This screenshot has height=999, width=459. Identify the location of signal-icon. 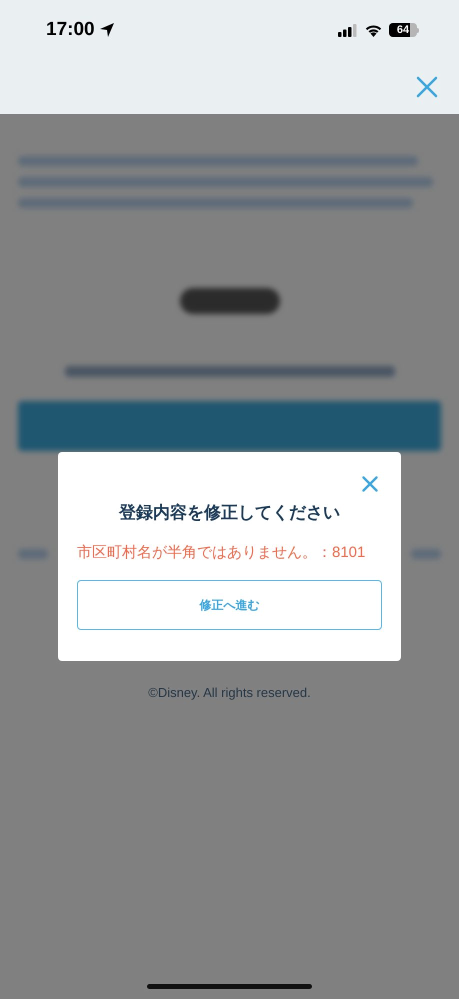
(348, 30).